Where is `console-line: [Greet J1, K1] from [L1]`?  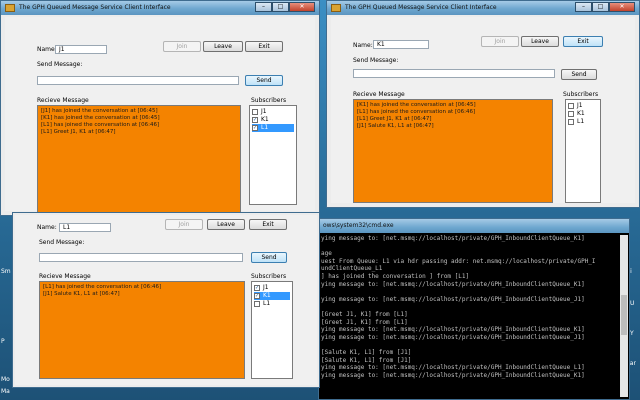 console-line: [Greet J1, K1] from [L1] is located at coordinates (364, 322).